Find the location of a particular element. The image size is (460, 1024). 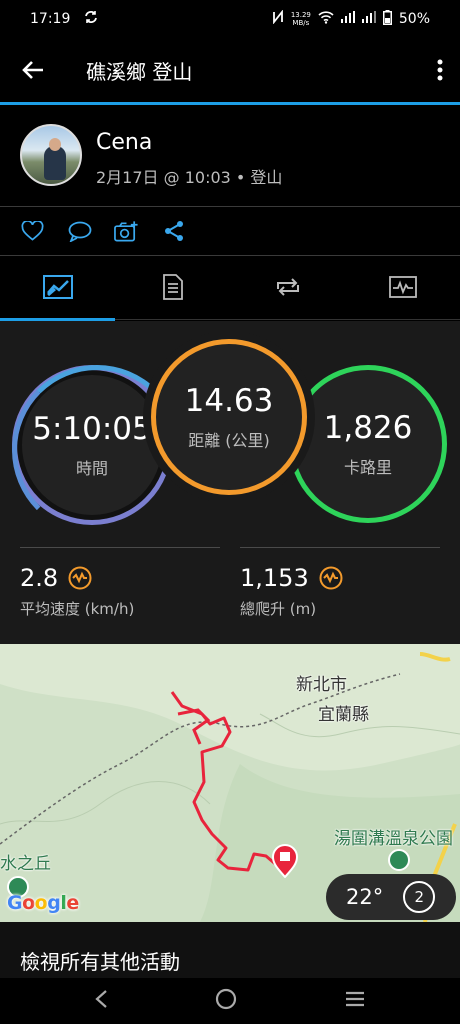

time-label: 時間 is located at coordinates (91, 468).